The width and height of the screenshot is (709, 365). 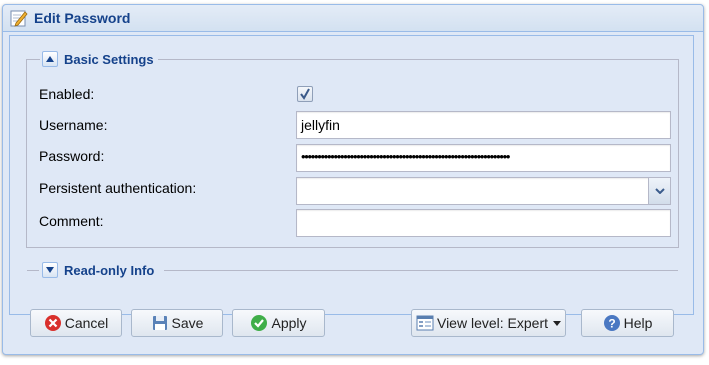 What do you see at coordinates (483, 191) in the screenshot?
I see `persistent-auth-combobox` at bounding box center [483, 191].